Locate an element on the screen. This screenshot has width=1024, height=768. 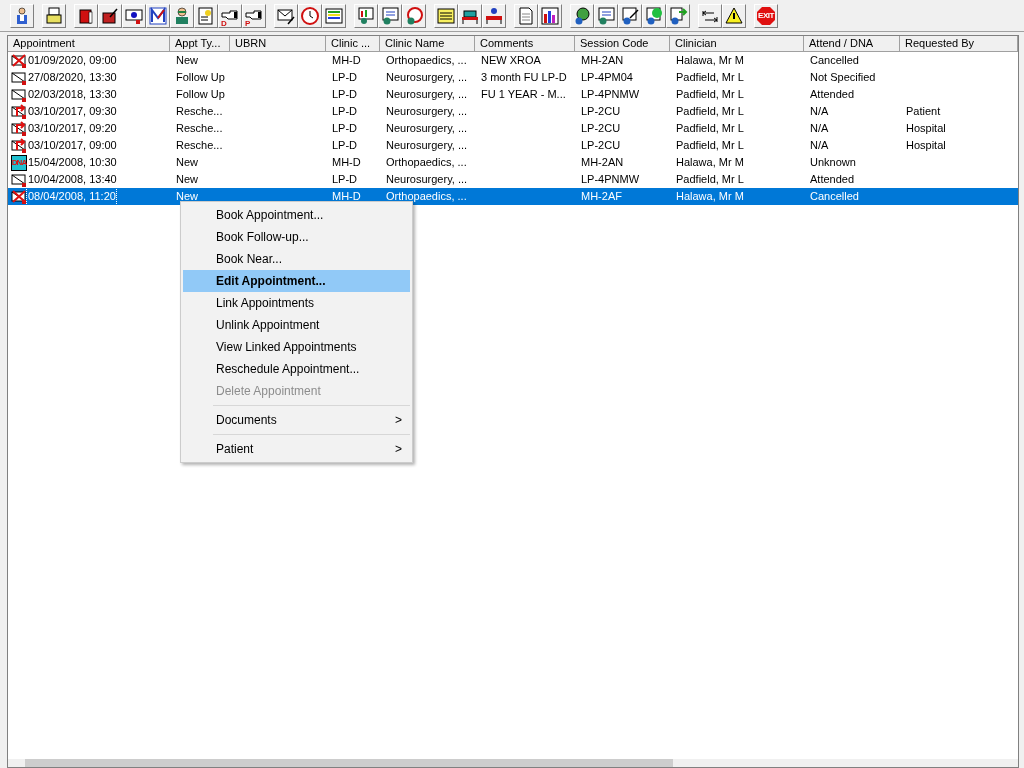
table-row: 02/03/2018, 13:30 Follow Up LP-D Neurosurgery, ... FU 1 YEAR - M... LP-4PNMW Padfield, Mr L Attended is located at coordinates (513, 94).